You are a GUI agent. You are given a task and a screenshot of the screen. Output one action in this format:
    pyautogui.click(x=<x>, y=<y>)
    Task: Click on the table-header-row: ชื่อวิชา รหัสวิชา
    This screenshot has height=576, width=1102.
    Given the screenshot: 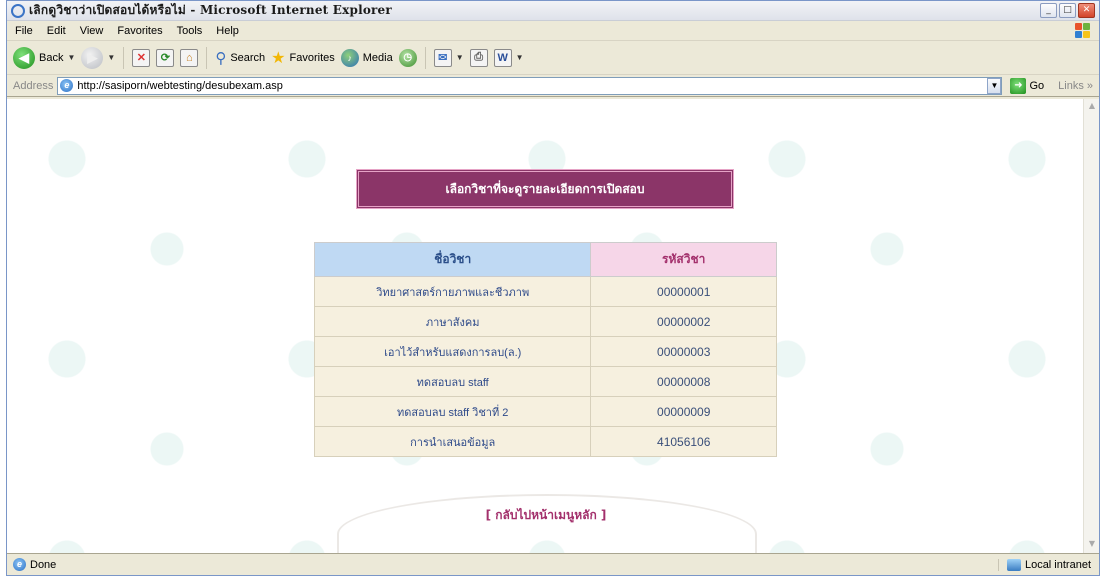 What is the action you would take?
    pyautogui.click(x=545, y=259)
    